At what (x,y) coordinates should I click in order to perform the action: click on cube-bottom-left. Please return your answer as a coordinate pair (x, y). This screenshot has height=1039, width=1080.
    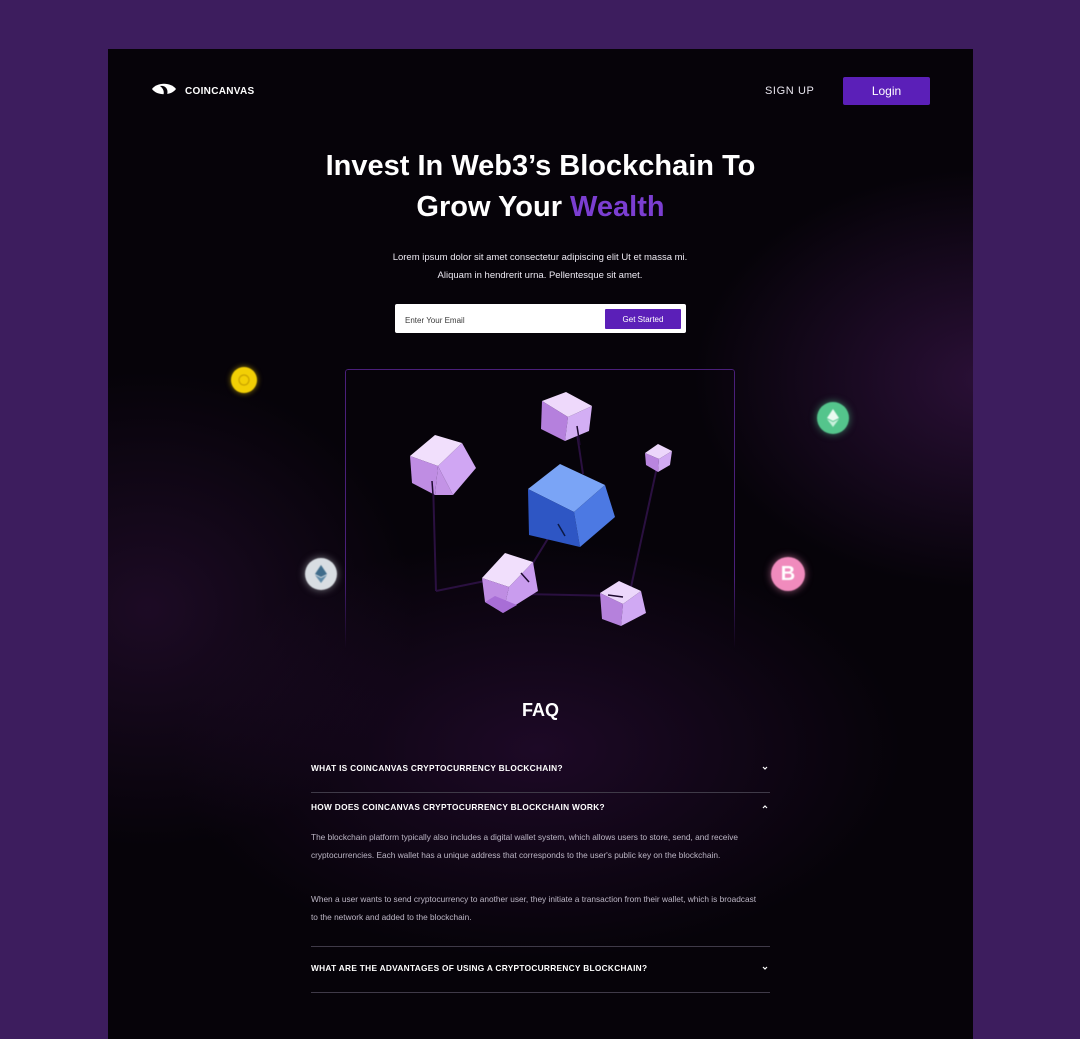
    Looking at the image, I should click on (510, 583).